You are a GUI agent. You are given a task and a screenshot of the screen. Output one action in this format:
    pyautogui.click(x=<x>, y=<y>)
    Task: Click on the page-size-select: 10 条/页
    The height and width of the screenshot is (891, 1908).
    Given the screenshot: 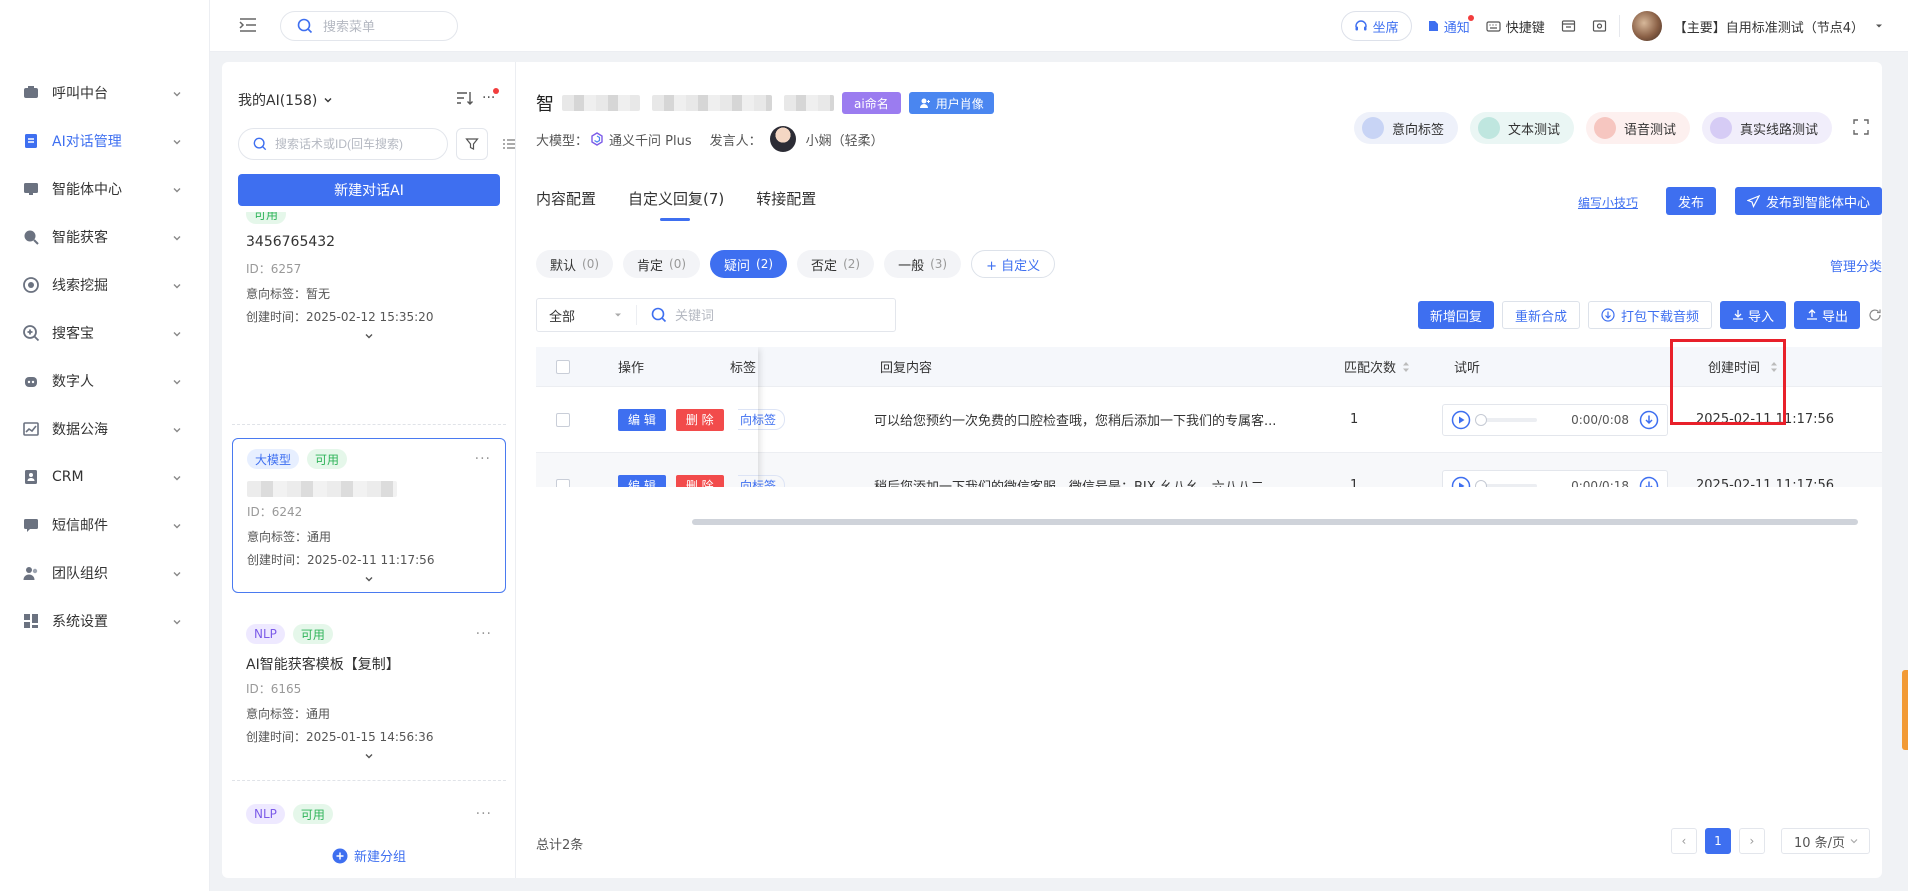 What is the action you would take?
    pyautogui.click(x=1825, y=841)
    